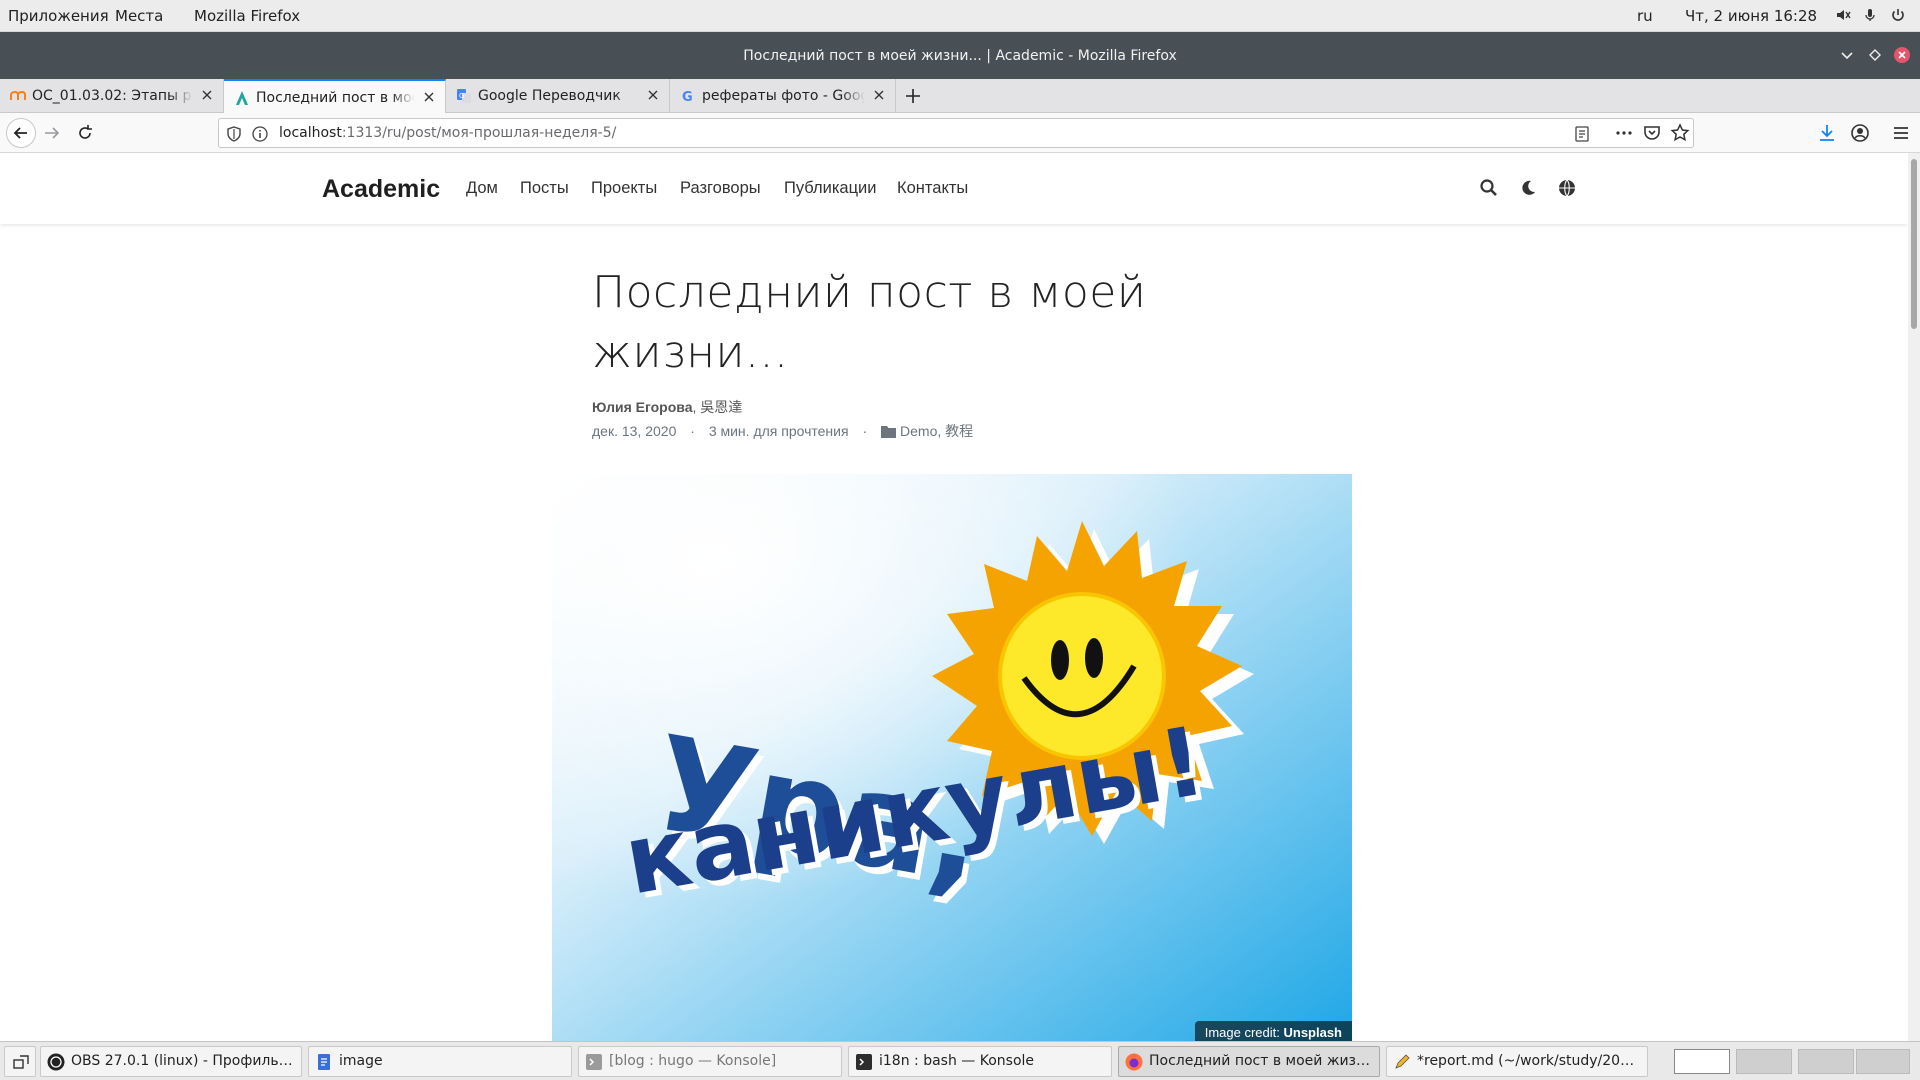  I want to click on page-scrollbar, so click(1914, 597).